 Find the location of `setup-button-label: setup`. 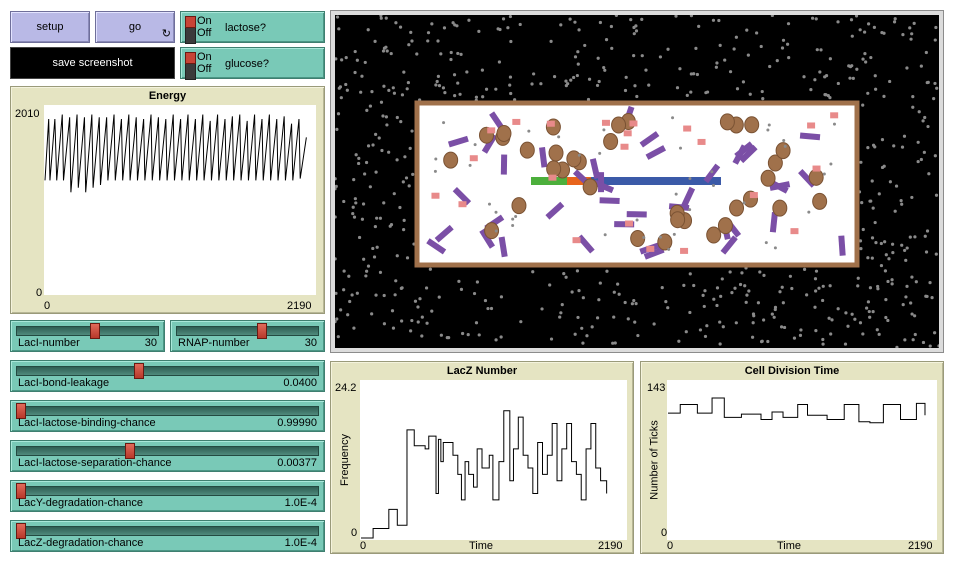

setup-button-label: setup is located at coordinates (50, 27).